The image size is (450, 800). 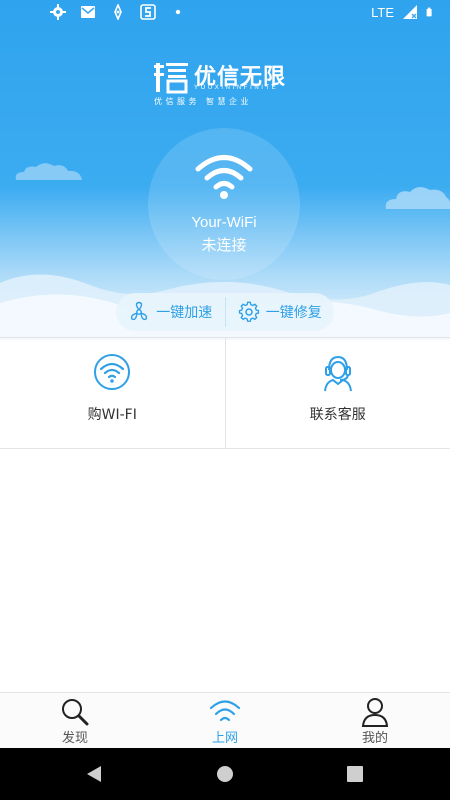 What do you see at coordinates (236, 88) in the screenshot?
I see `brand-name-en: YOUXININFINITE` at bounding box center [236, 88].